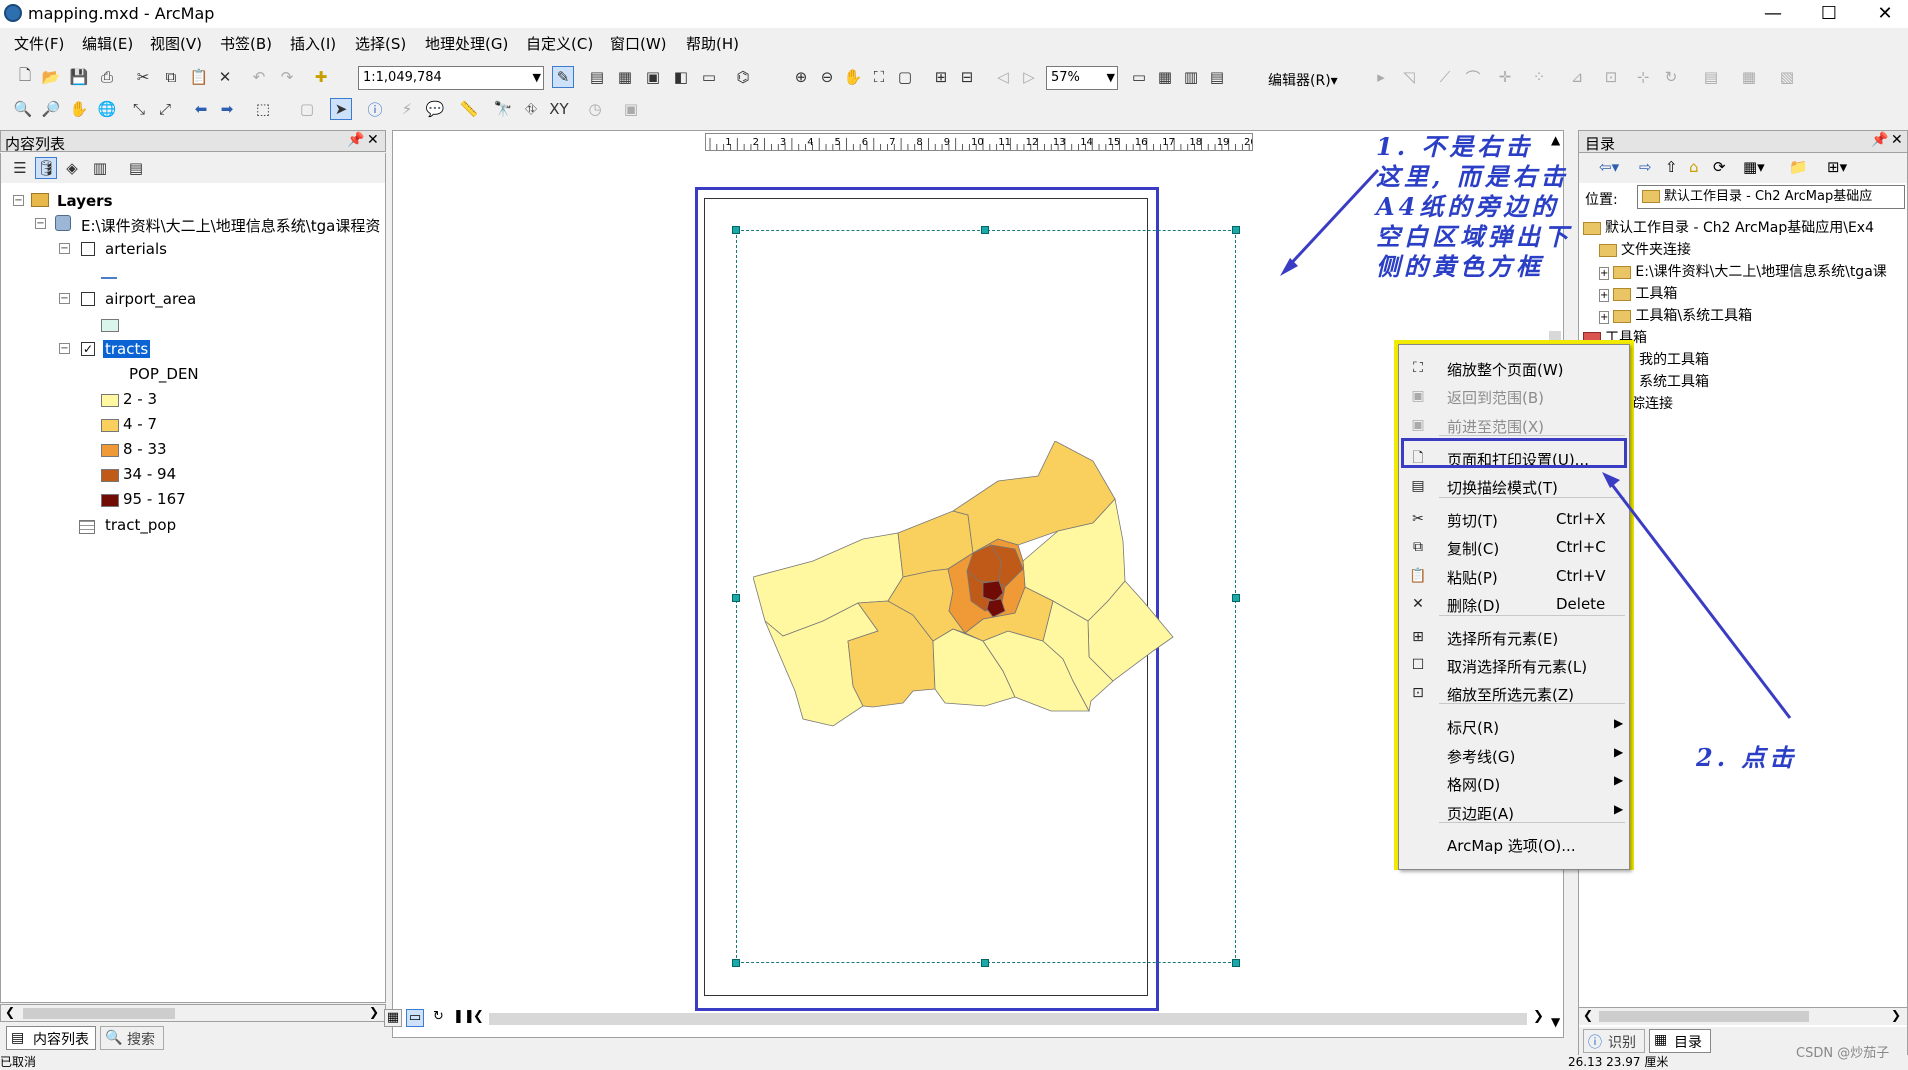 This screenshot has width=1908, height=1070. I want to click on select-features-icon: ⬚, so click(263, 109).